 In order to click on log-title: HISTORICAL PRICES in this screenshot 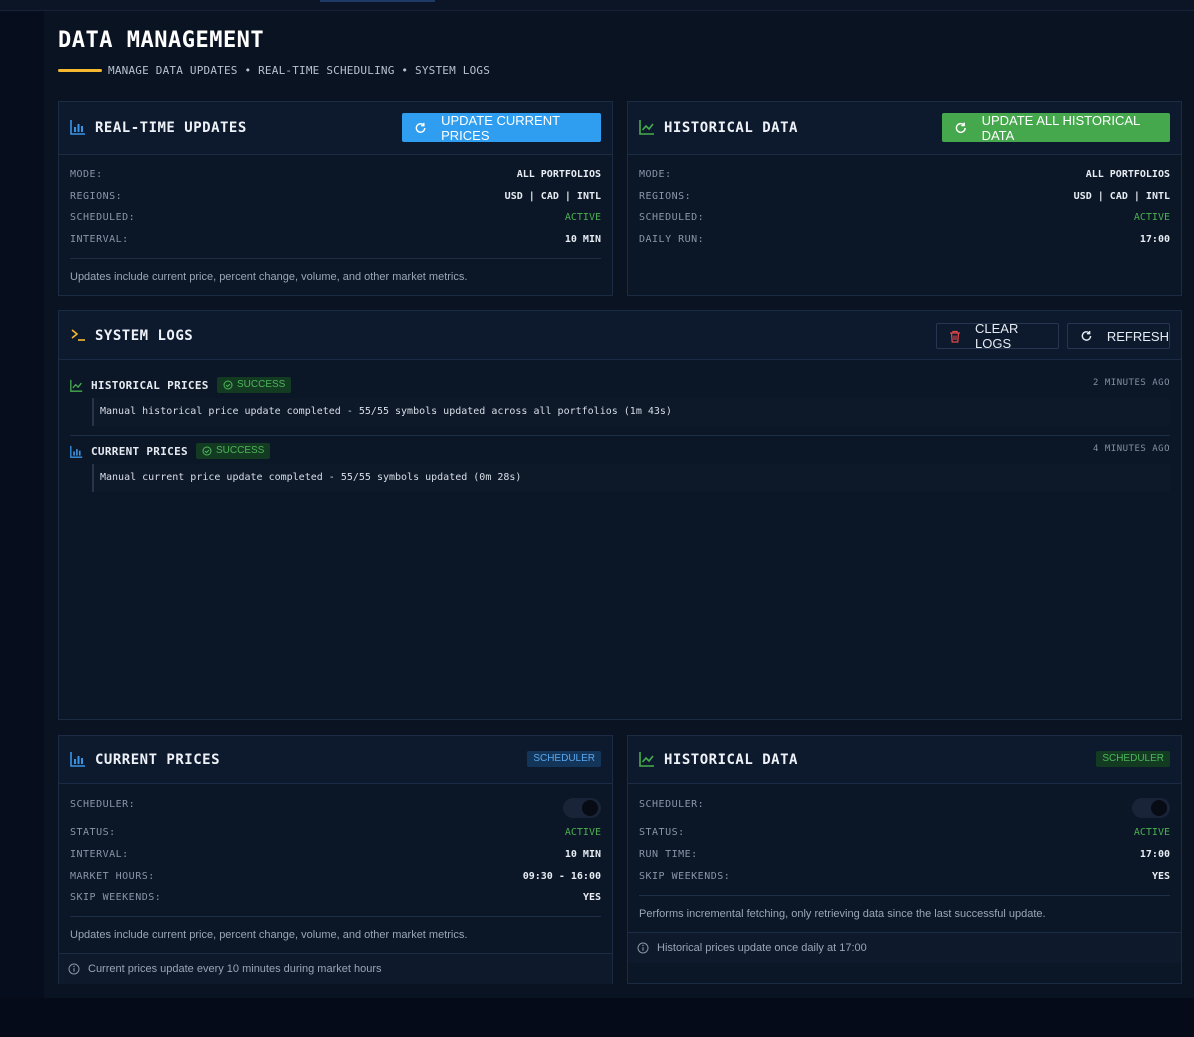, I will do `click(150, 385)`.